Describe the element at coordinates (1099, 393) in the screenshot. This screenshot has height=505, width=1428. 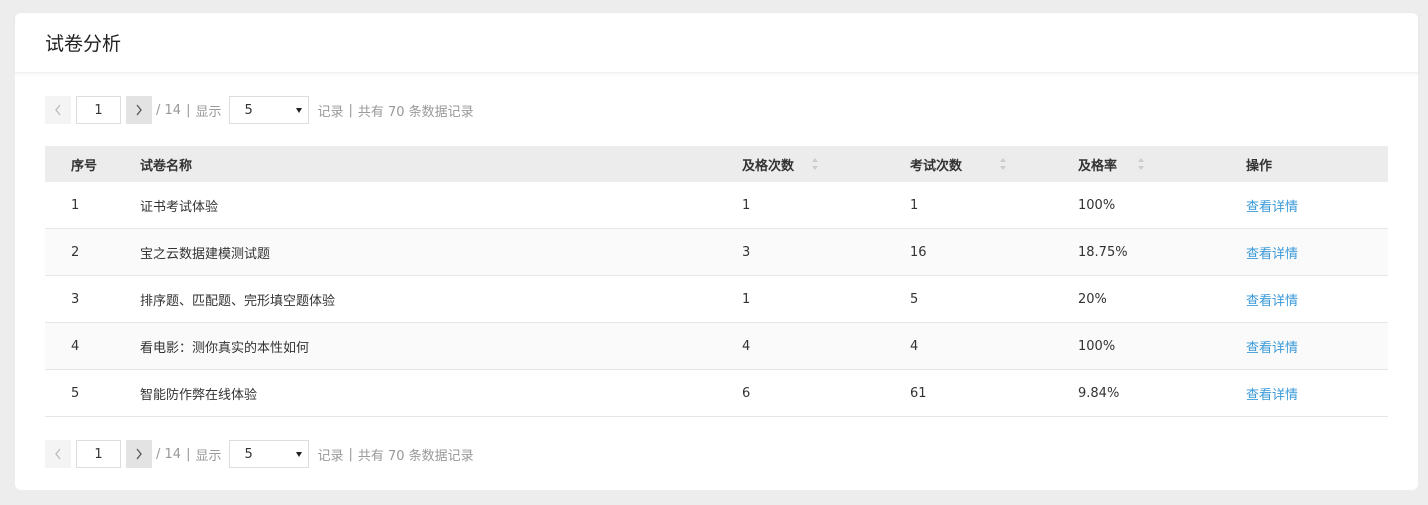
I see `pass-rate: 9.84%` at that location.